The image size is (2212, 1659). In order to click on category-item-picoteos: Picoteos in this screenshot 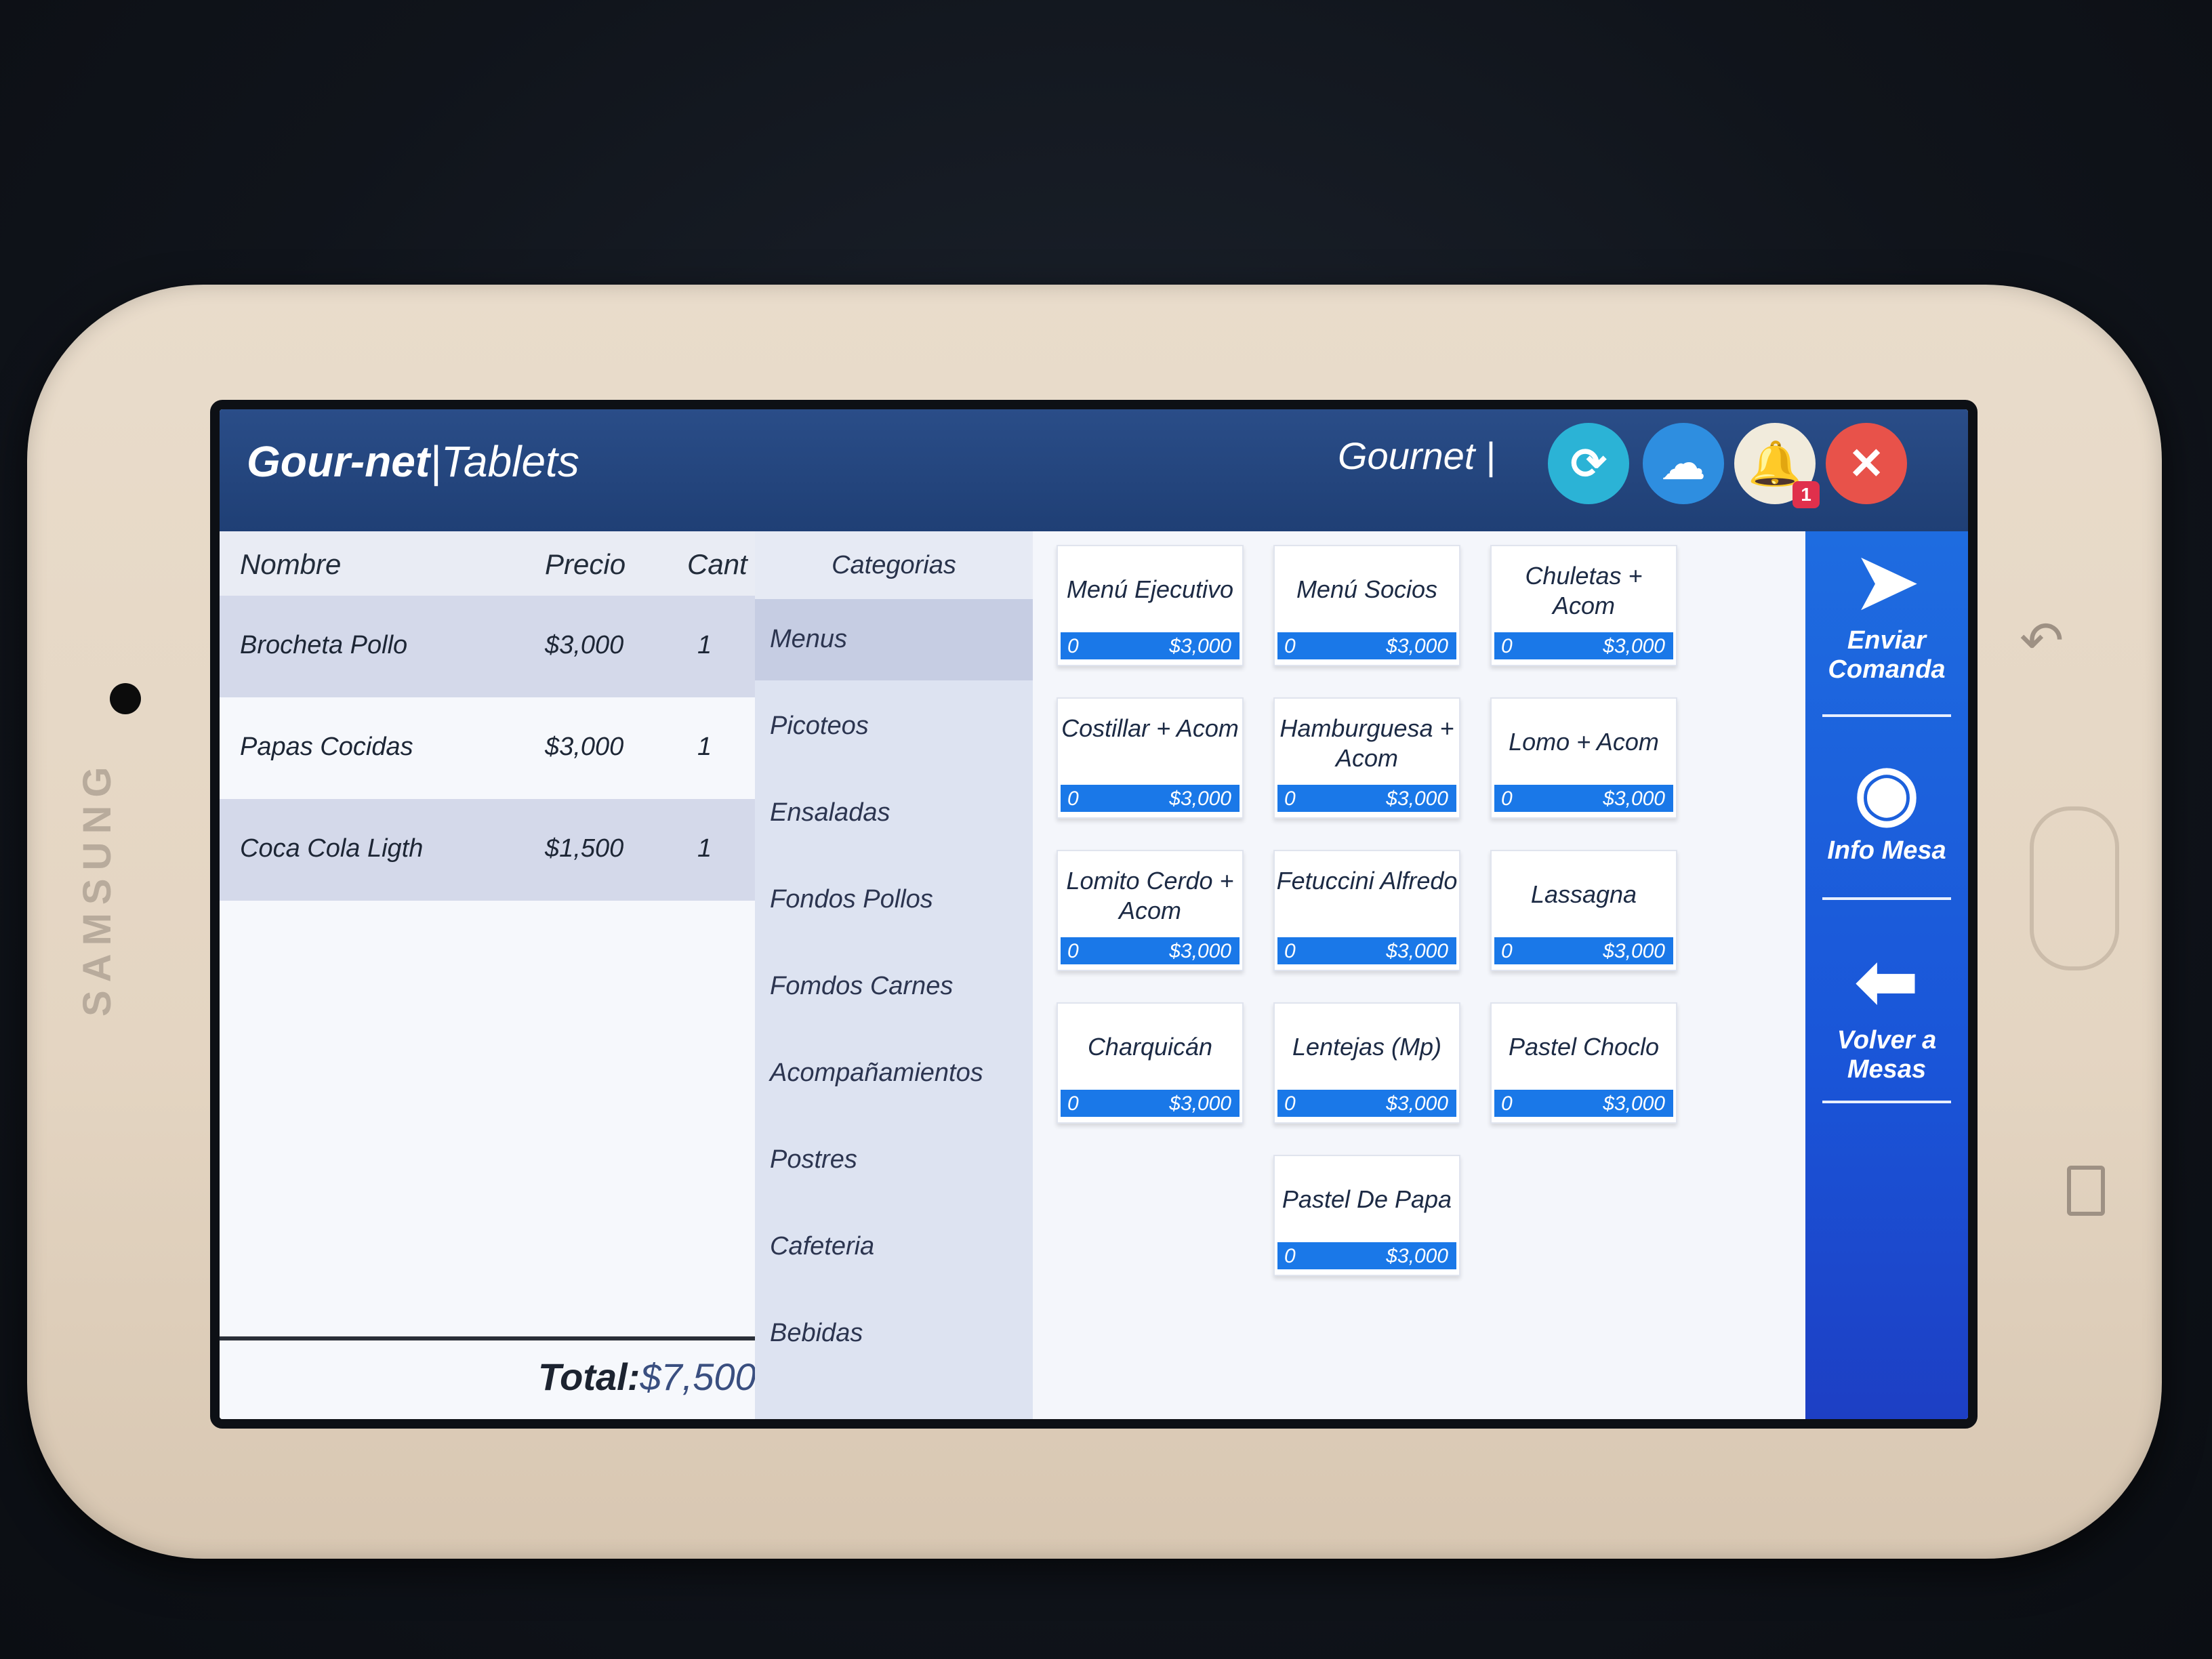, I will do `click(894, 726)`.